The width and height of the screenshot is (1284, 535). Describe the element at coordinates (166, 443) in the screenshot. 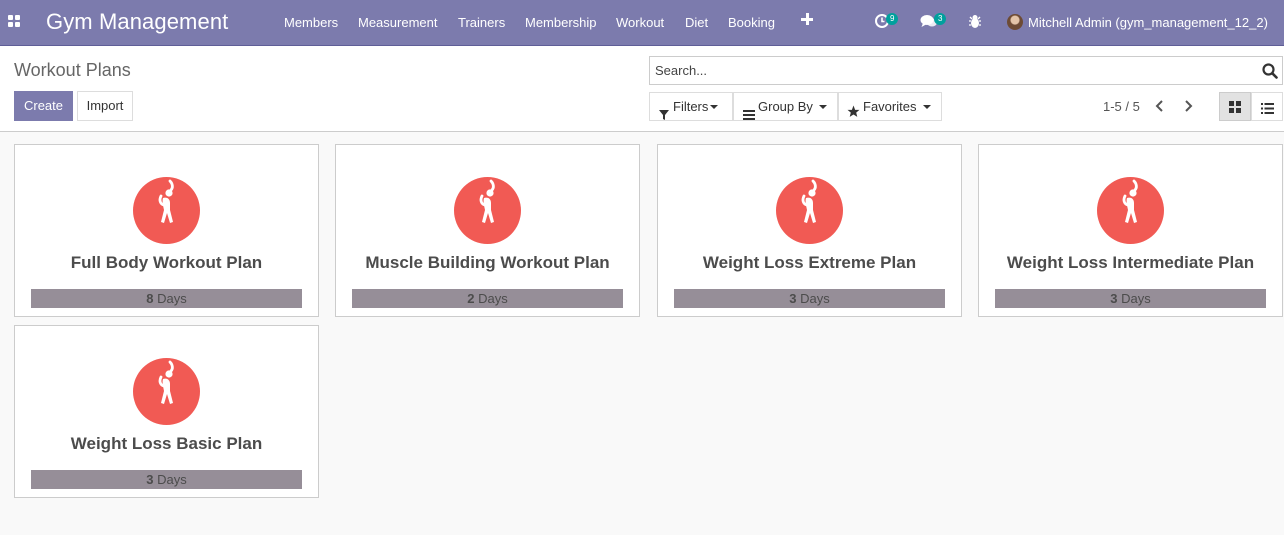

I see `card-title: Weight Loss Basic Plan` at that location.